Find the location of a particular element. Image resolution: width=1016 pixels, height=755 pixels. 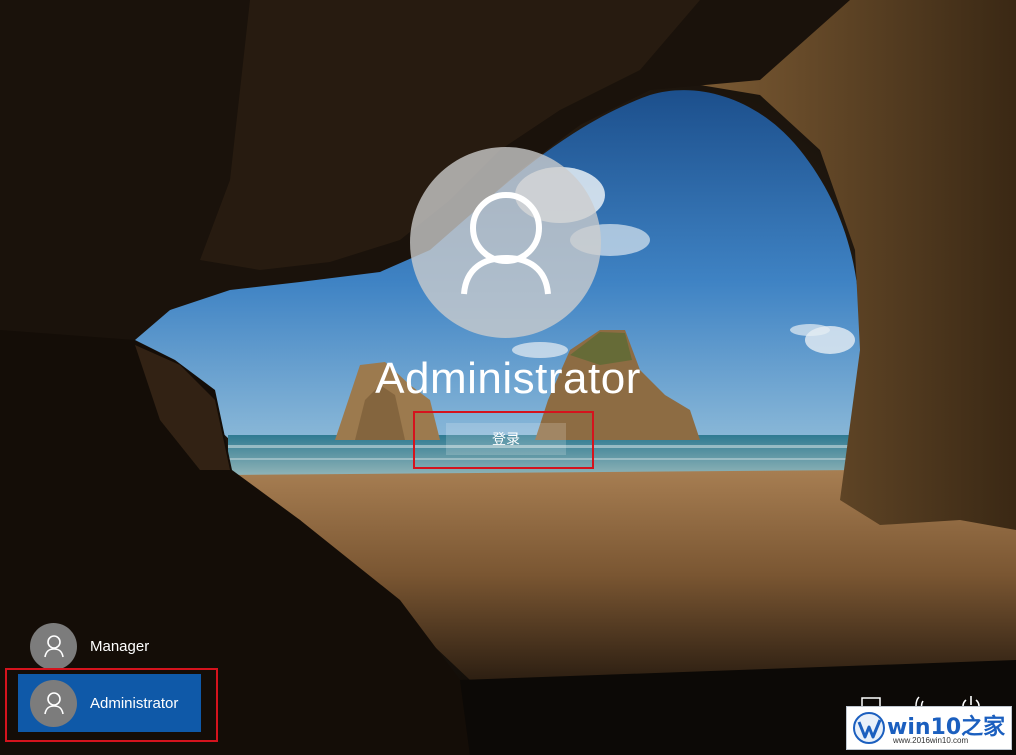

user-avatar-large is located at coordinates (505, 242).